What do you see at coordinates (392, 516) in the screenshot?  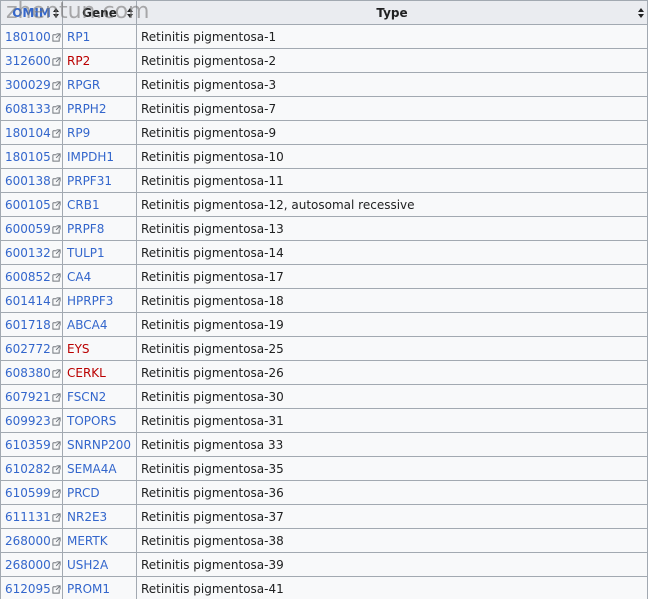 I see `type-cell: Retinitis pigmentosa-37` at bounding box center [392, 516].